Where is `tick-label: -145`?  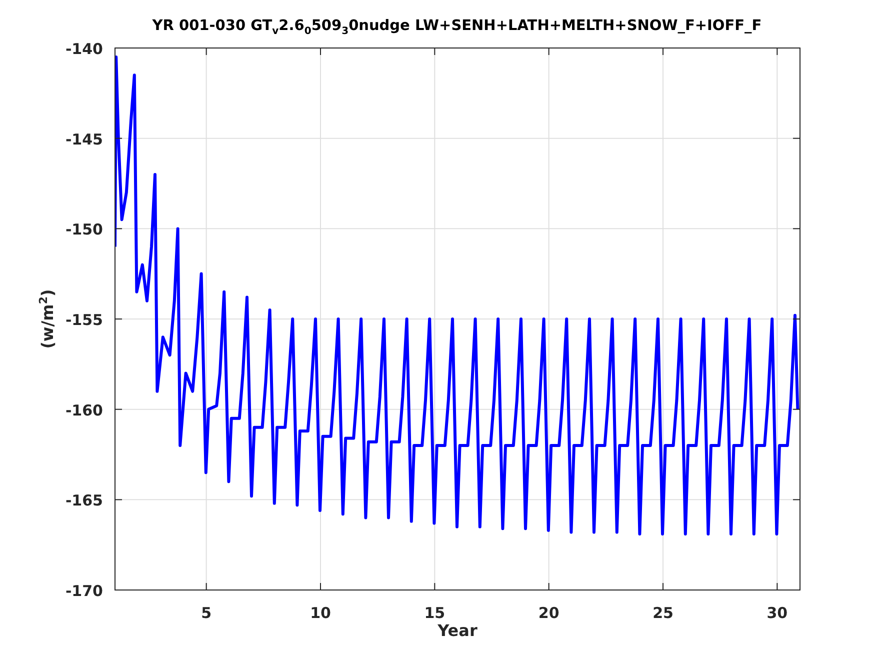
tick-label: -145 is located at coordinates (84, 139).